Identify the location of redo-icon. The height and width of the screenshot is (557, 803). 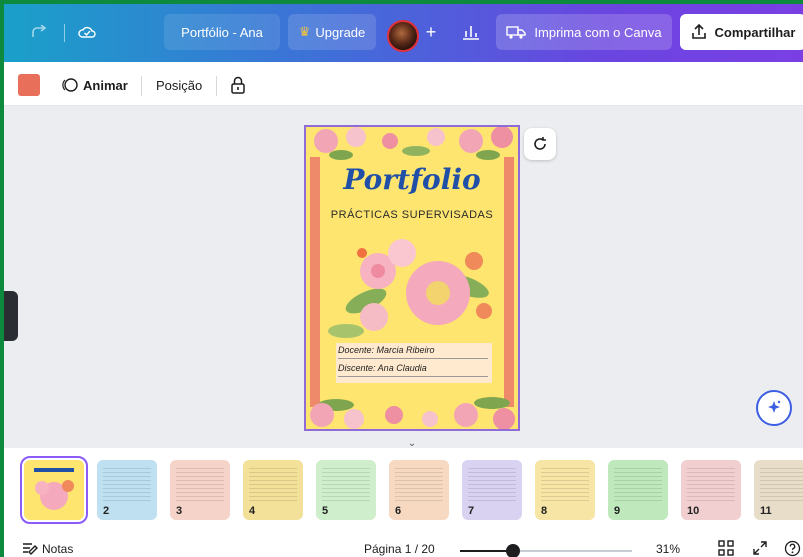
(39, 32).